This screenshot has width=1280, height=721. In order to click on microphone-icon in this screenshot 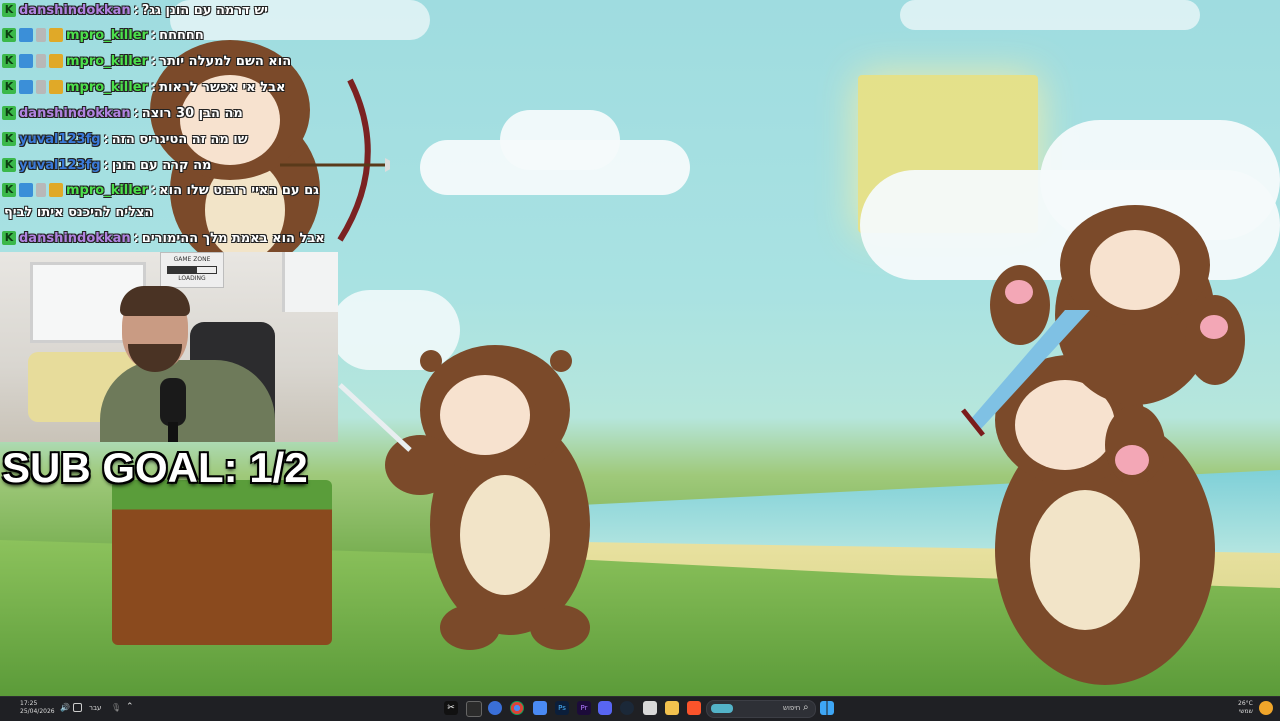, I will do `click(173, 402)`.